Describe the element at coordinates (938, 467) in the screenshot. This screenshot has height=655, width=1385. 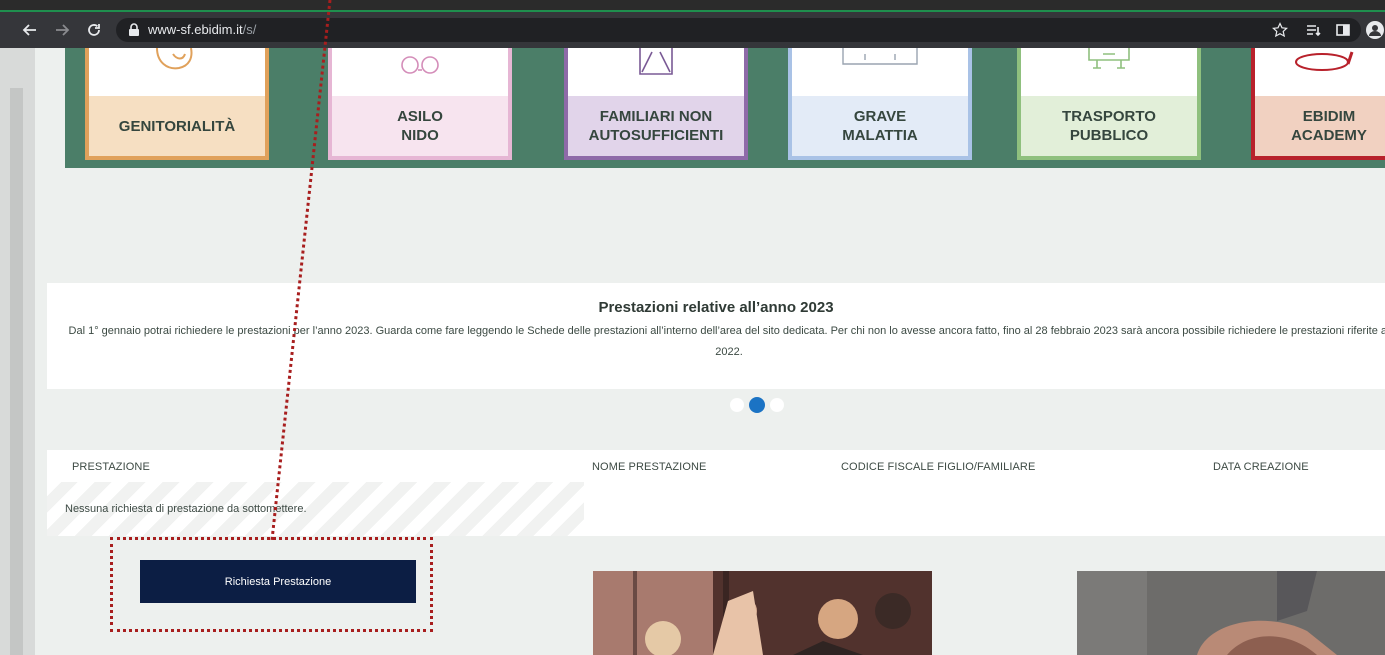
I see `column-header-codice-fiscale: CODICE FISCALE FIGLIO/FAMILIARE` at that location.